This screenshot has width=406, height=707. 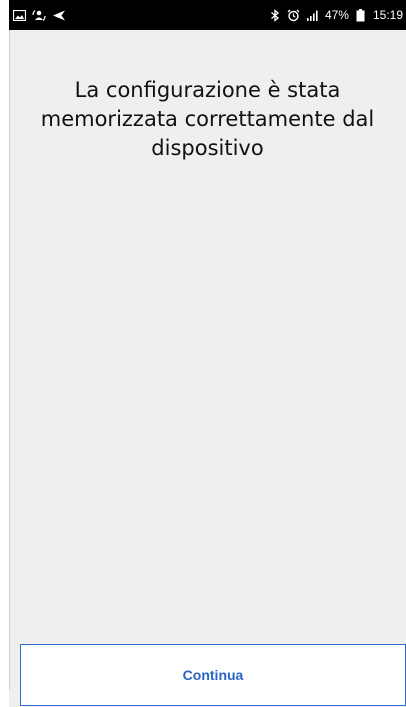 What do you see at coordinates (313, 15) in the screenshot?
I see `signal-icon` at bounding box center [313, 15].